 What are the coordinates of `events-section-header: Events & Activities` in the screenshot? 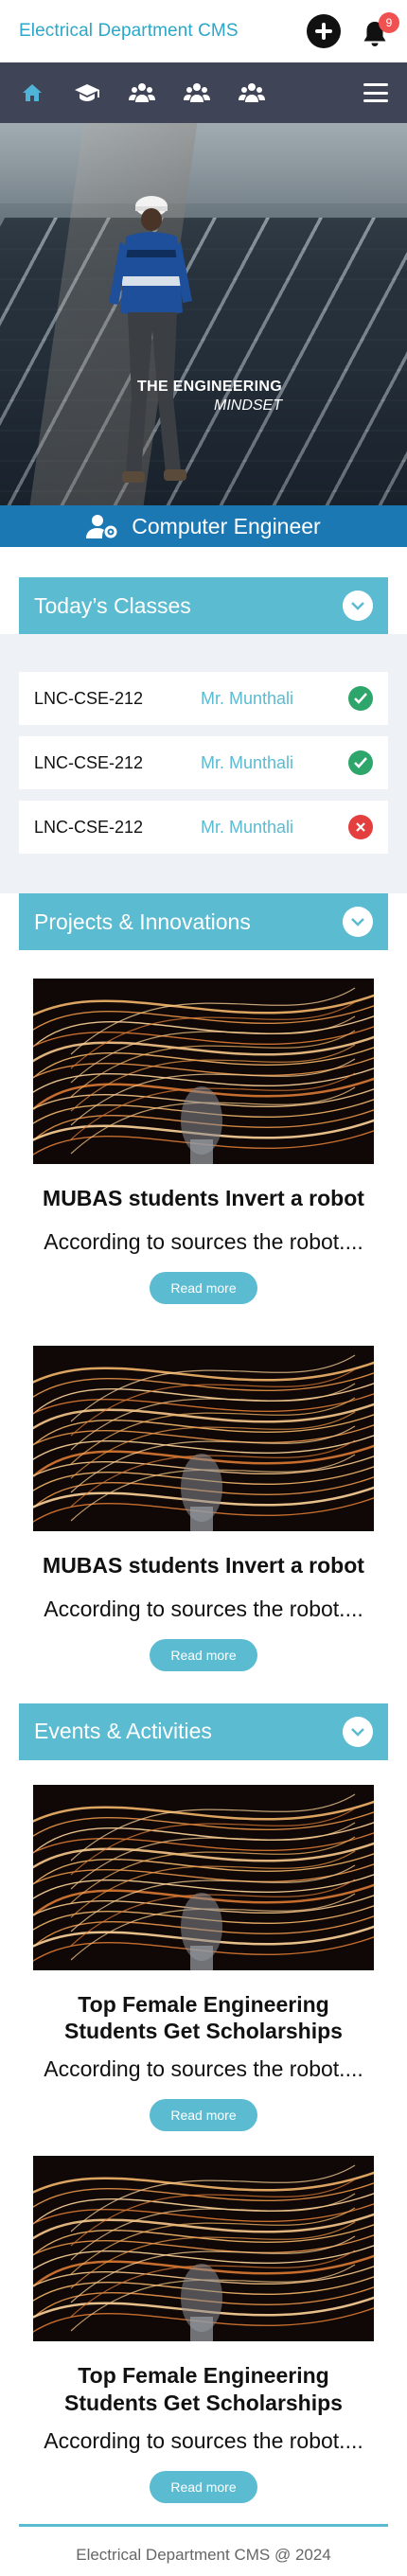 It's located at (203, 1731).